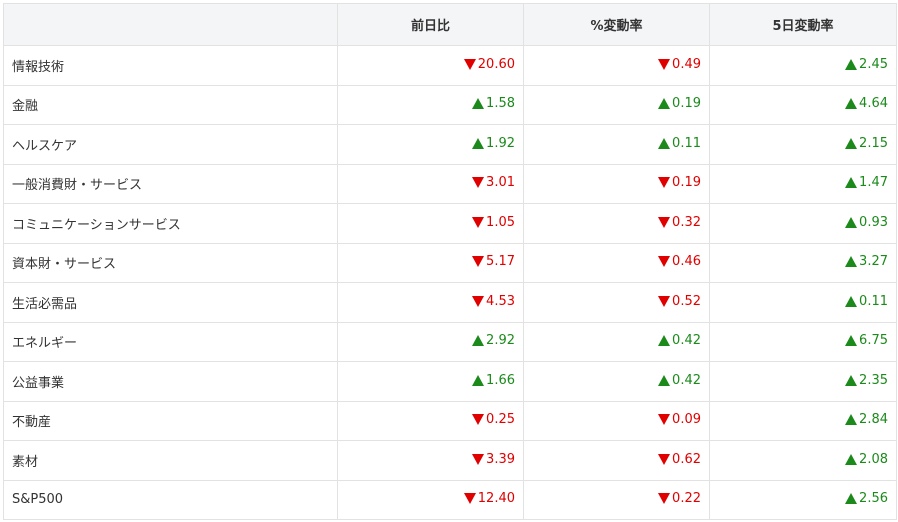 The height and width of the screenshot is (522, 898). I want to click on day-change-cell: 5.17, so click(430, 262).